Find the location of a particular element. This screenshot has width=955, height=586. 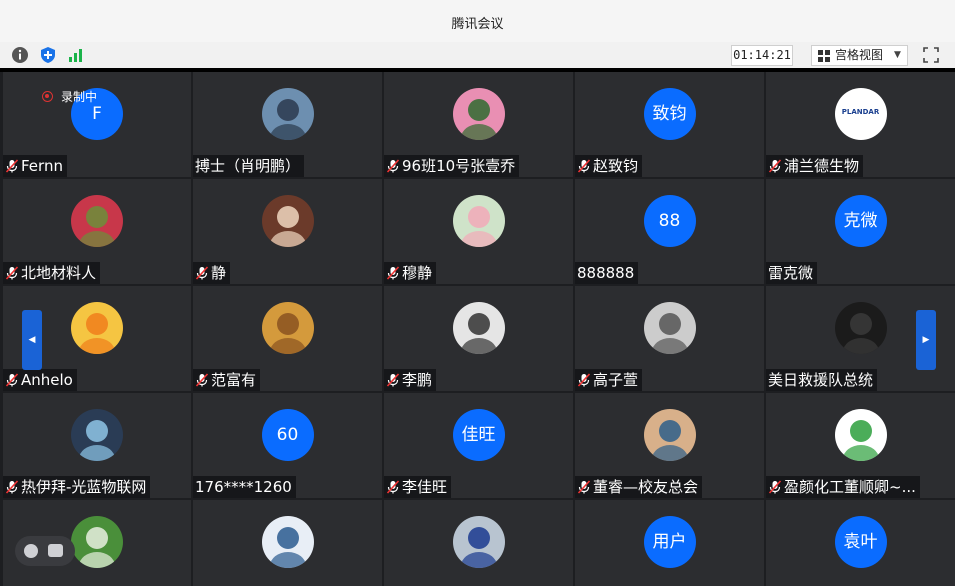

participant-name-text: 888888 is located at coordinates (606, 273).